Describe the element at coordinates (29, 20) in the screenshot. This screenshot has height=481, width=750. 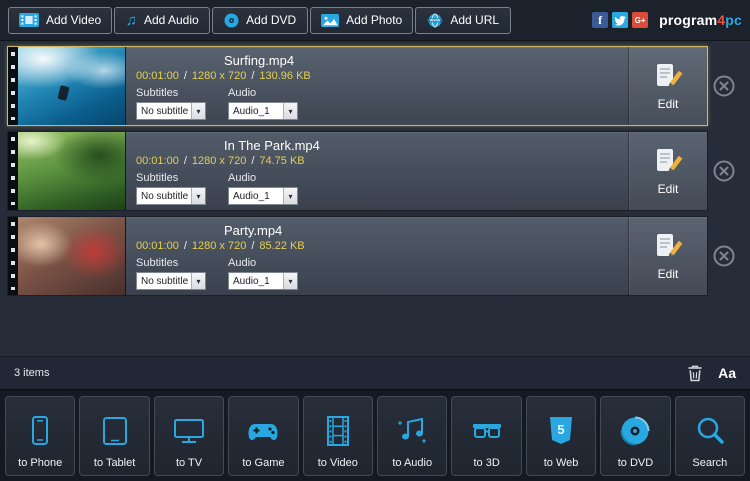
I see `film-icon` at that location.